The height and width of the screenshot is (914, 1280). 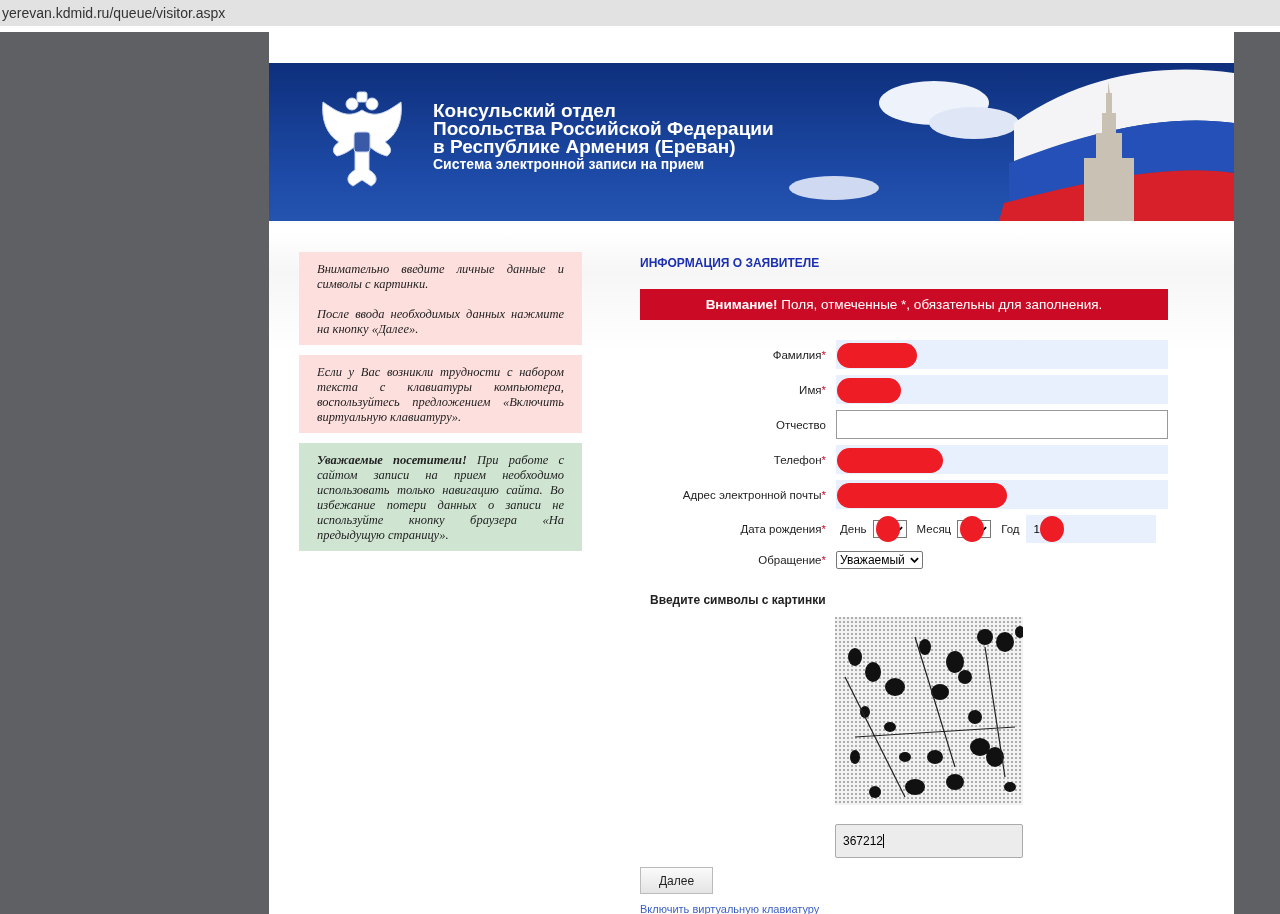 What do you see at coordinates (440, 395) in the screenshot?
I see `note-text: Если у Вас возникли трудности с набором текста с клавиатуры компьютера, воспользуйтесь предложением «Включить виртуальную клавиатуру».` at bounding box center [440, 395].